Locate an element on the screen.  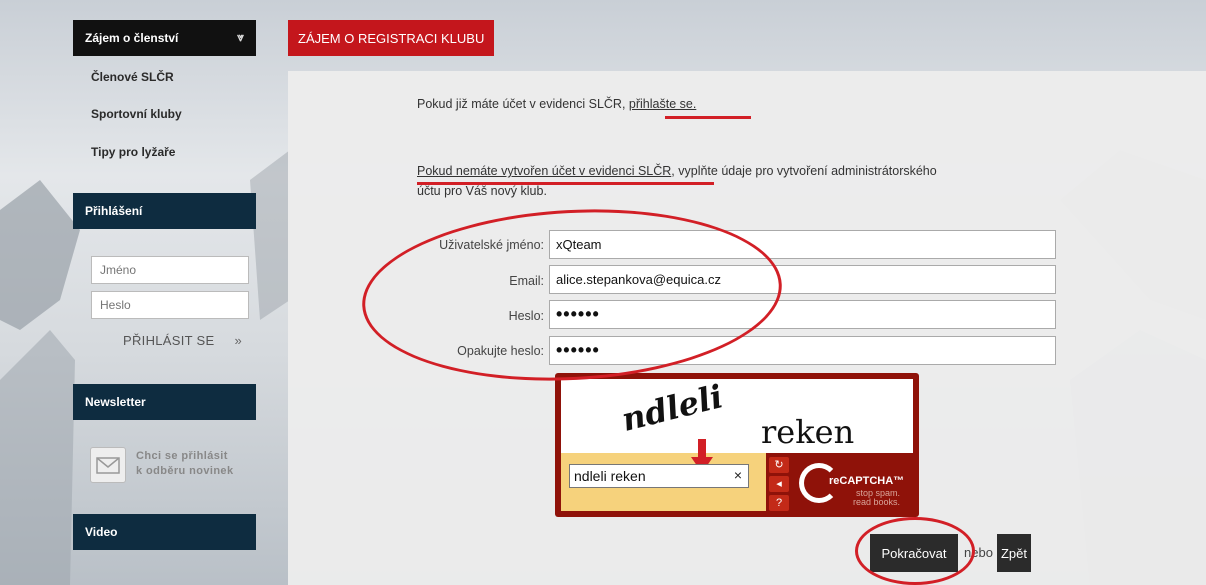
video-header: Video is located at coordinates (164, 532).